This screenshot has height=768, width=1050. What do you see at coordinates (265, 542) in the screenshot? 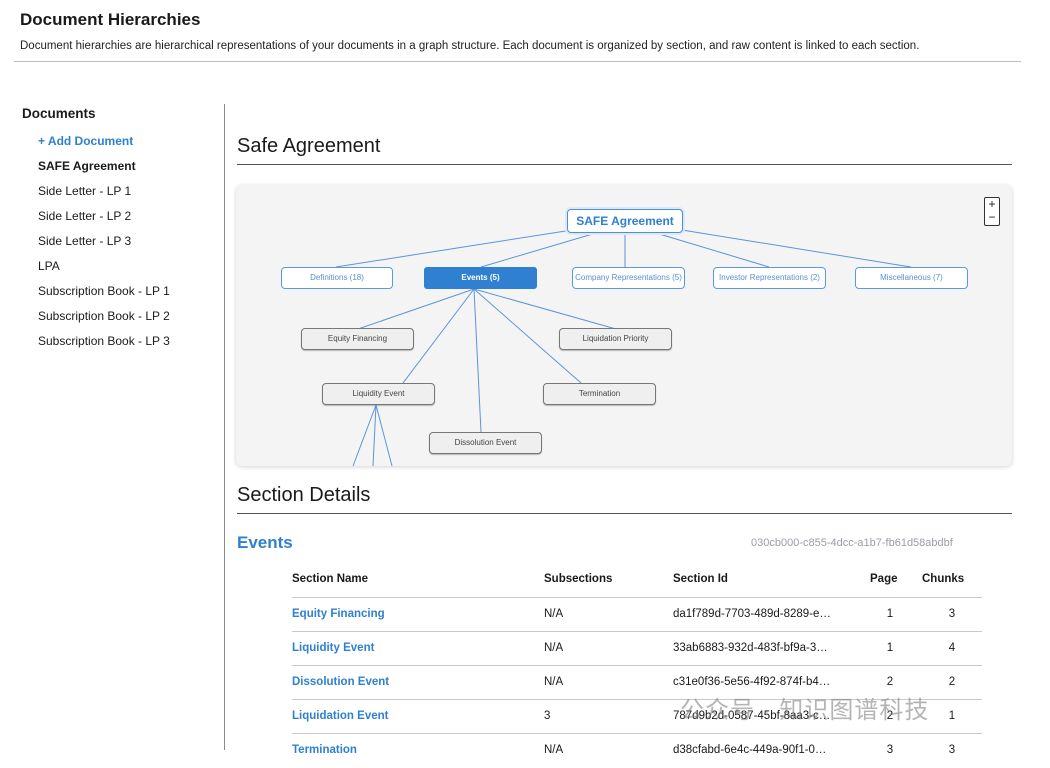
I see `selected-section-name: Events` at bounding box center [265, 542].